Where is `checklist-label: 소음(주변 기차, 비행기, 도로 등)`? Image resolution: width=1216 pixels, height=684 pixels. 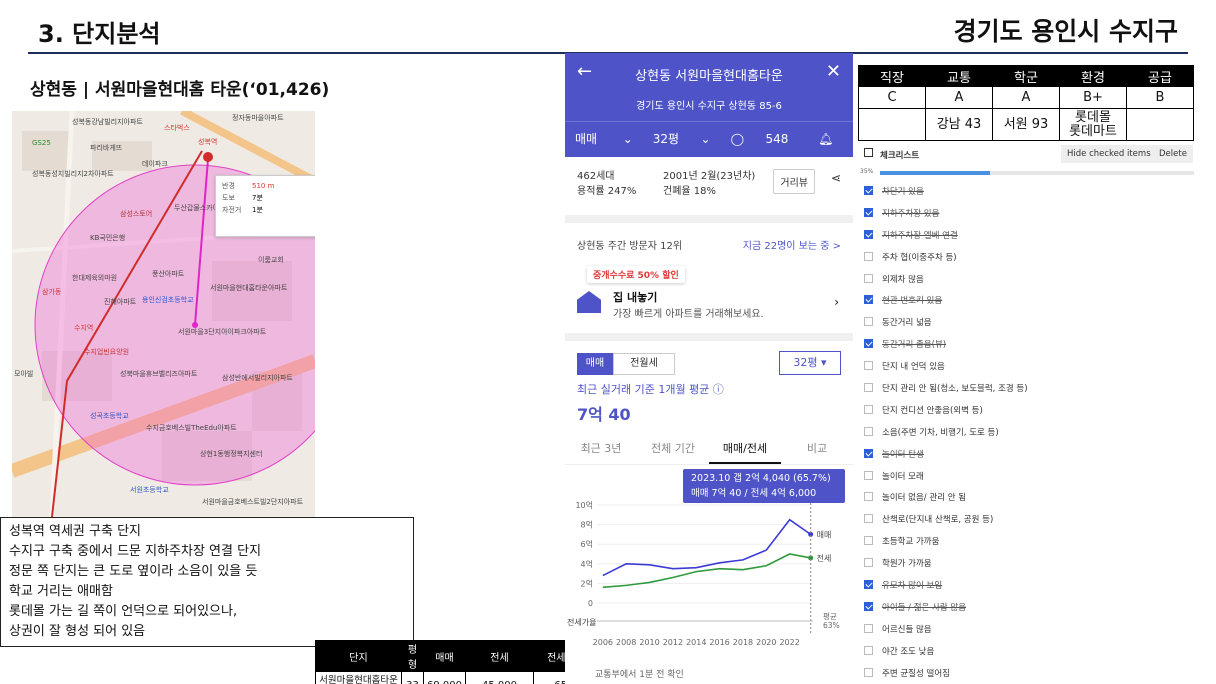 checklist-label: 소음(주변 기차, 비행기, 도로 등) is located at coordinates (940, 432).